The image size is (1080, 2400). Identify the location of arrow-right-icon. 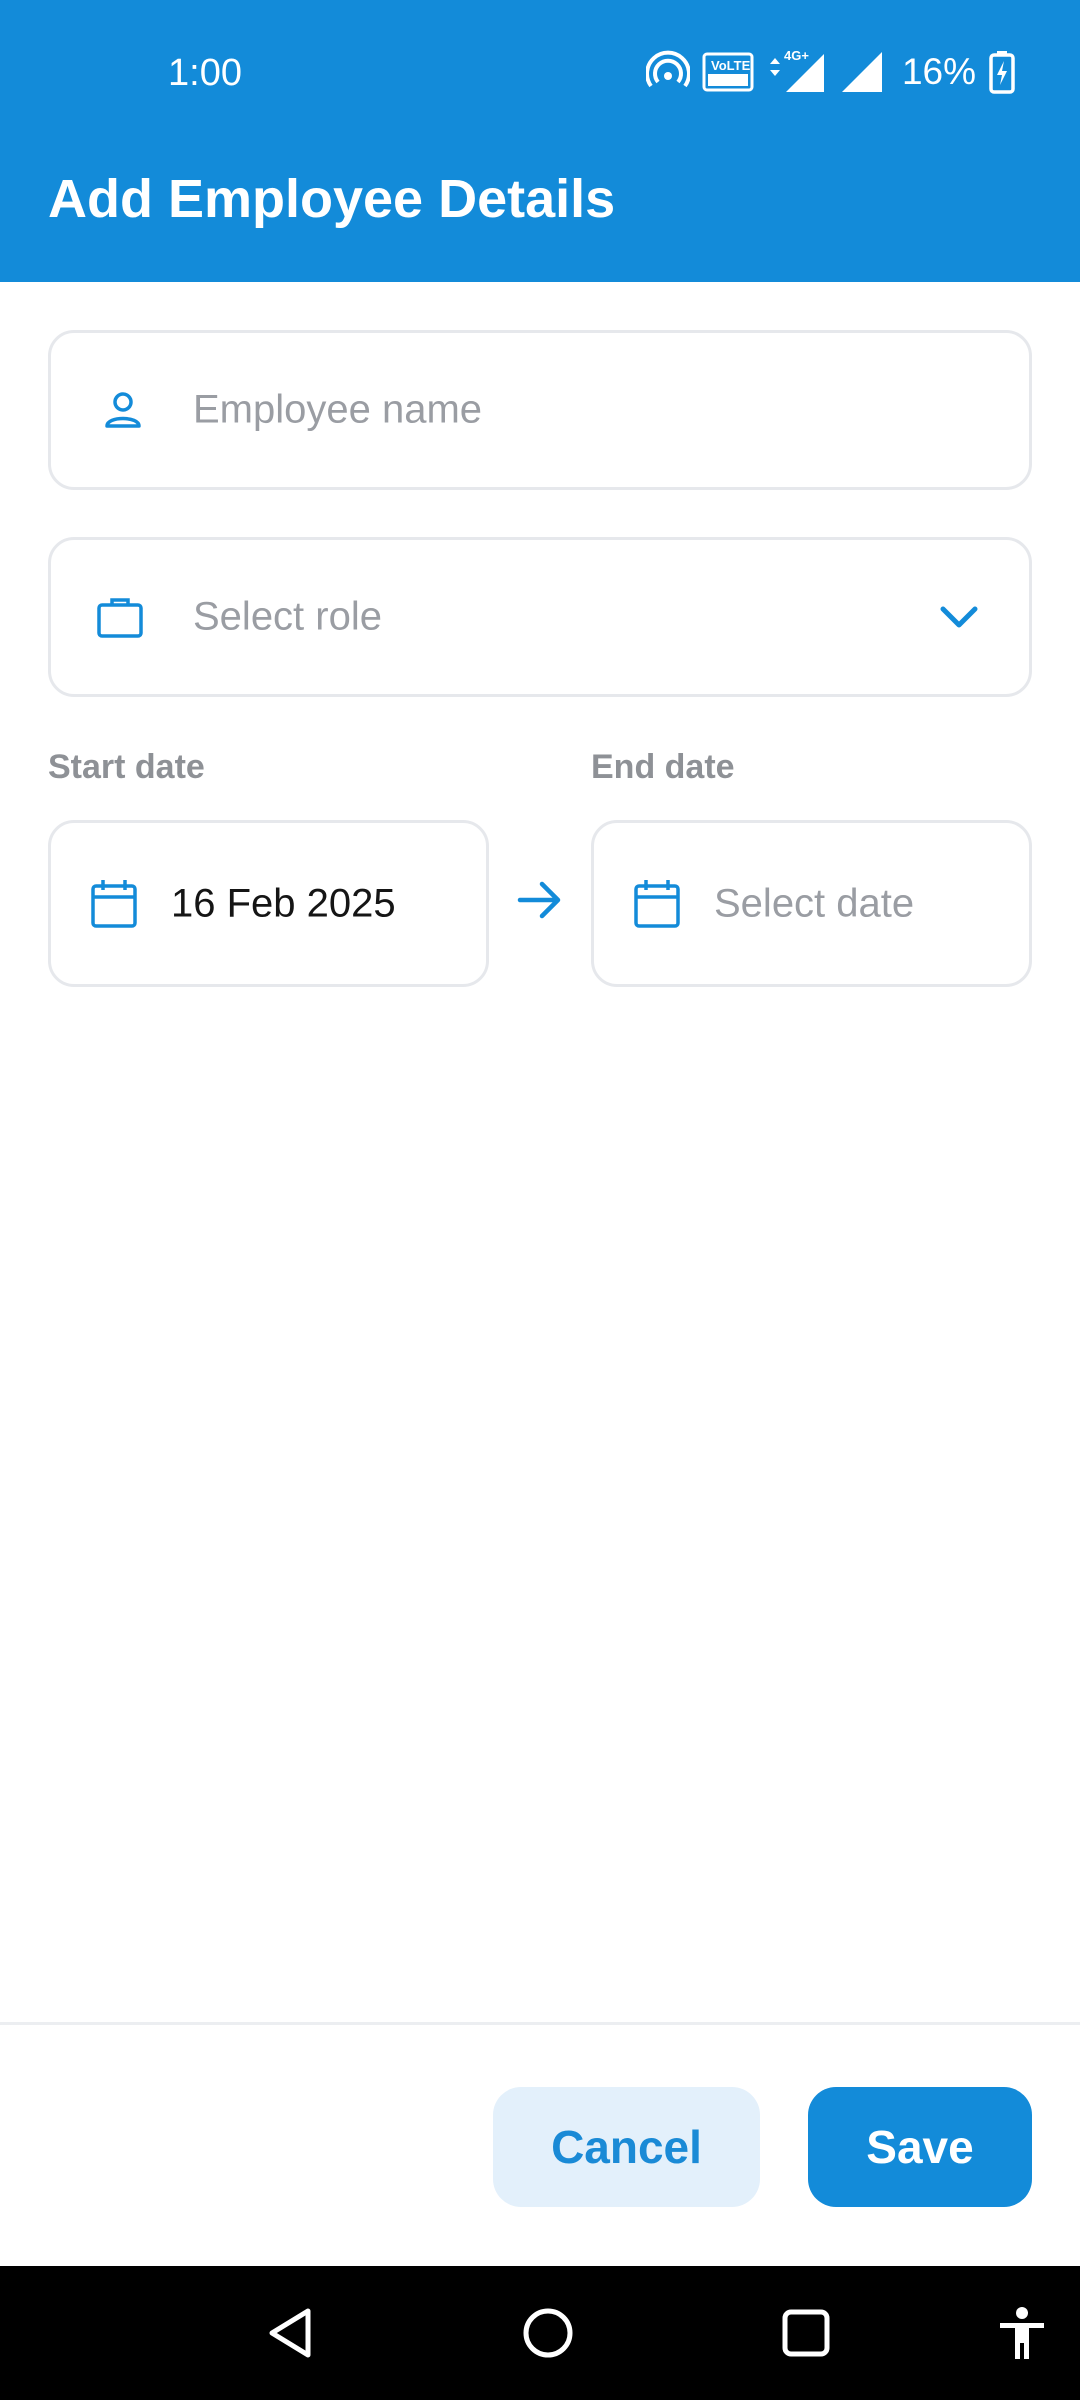
(539, 900).